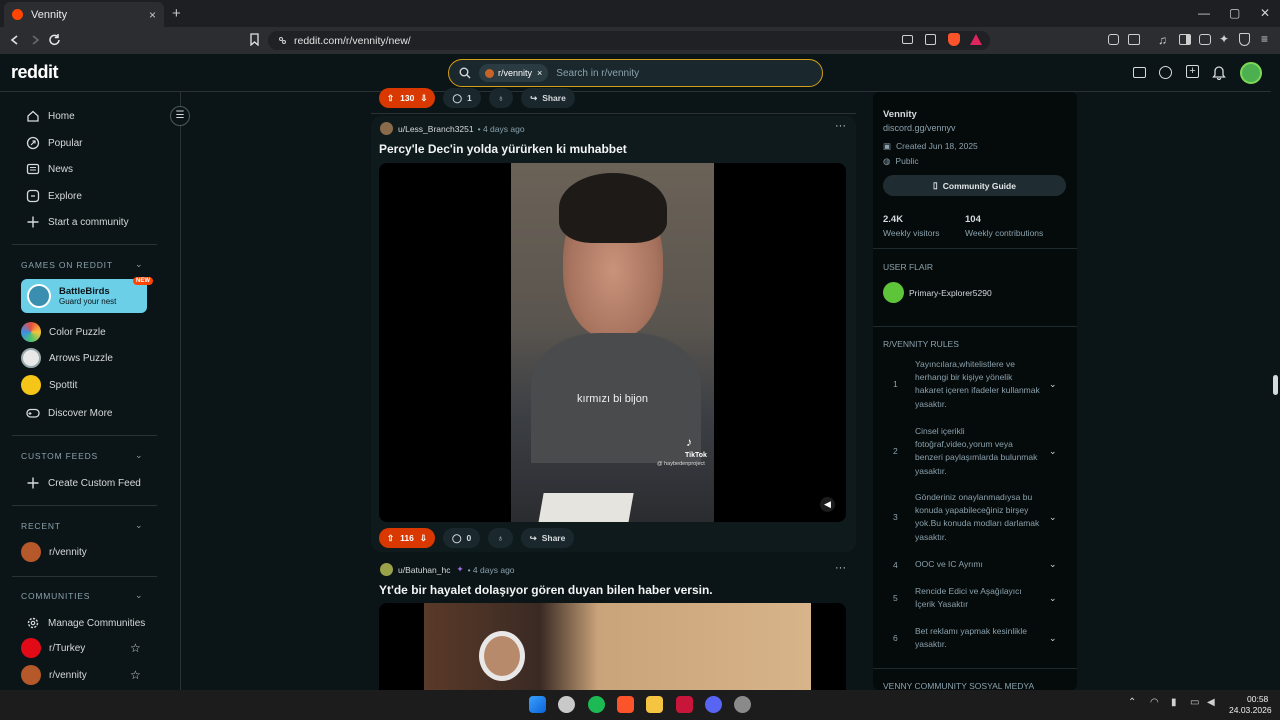 This screenshot has width=1280, height=720. I want to click on back-icon, so click(15, 40).